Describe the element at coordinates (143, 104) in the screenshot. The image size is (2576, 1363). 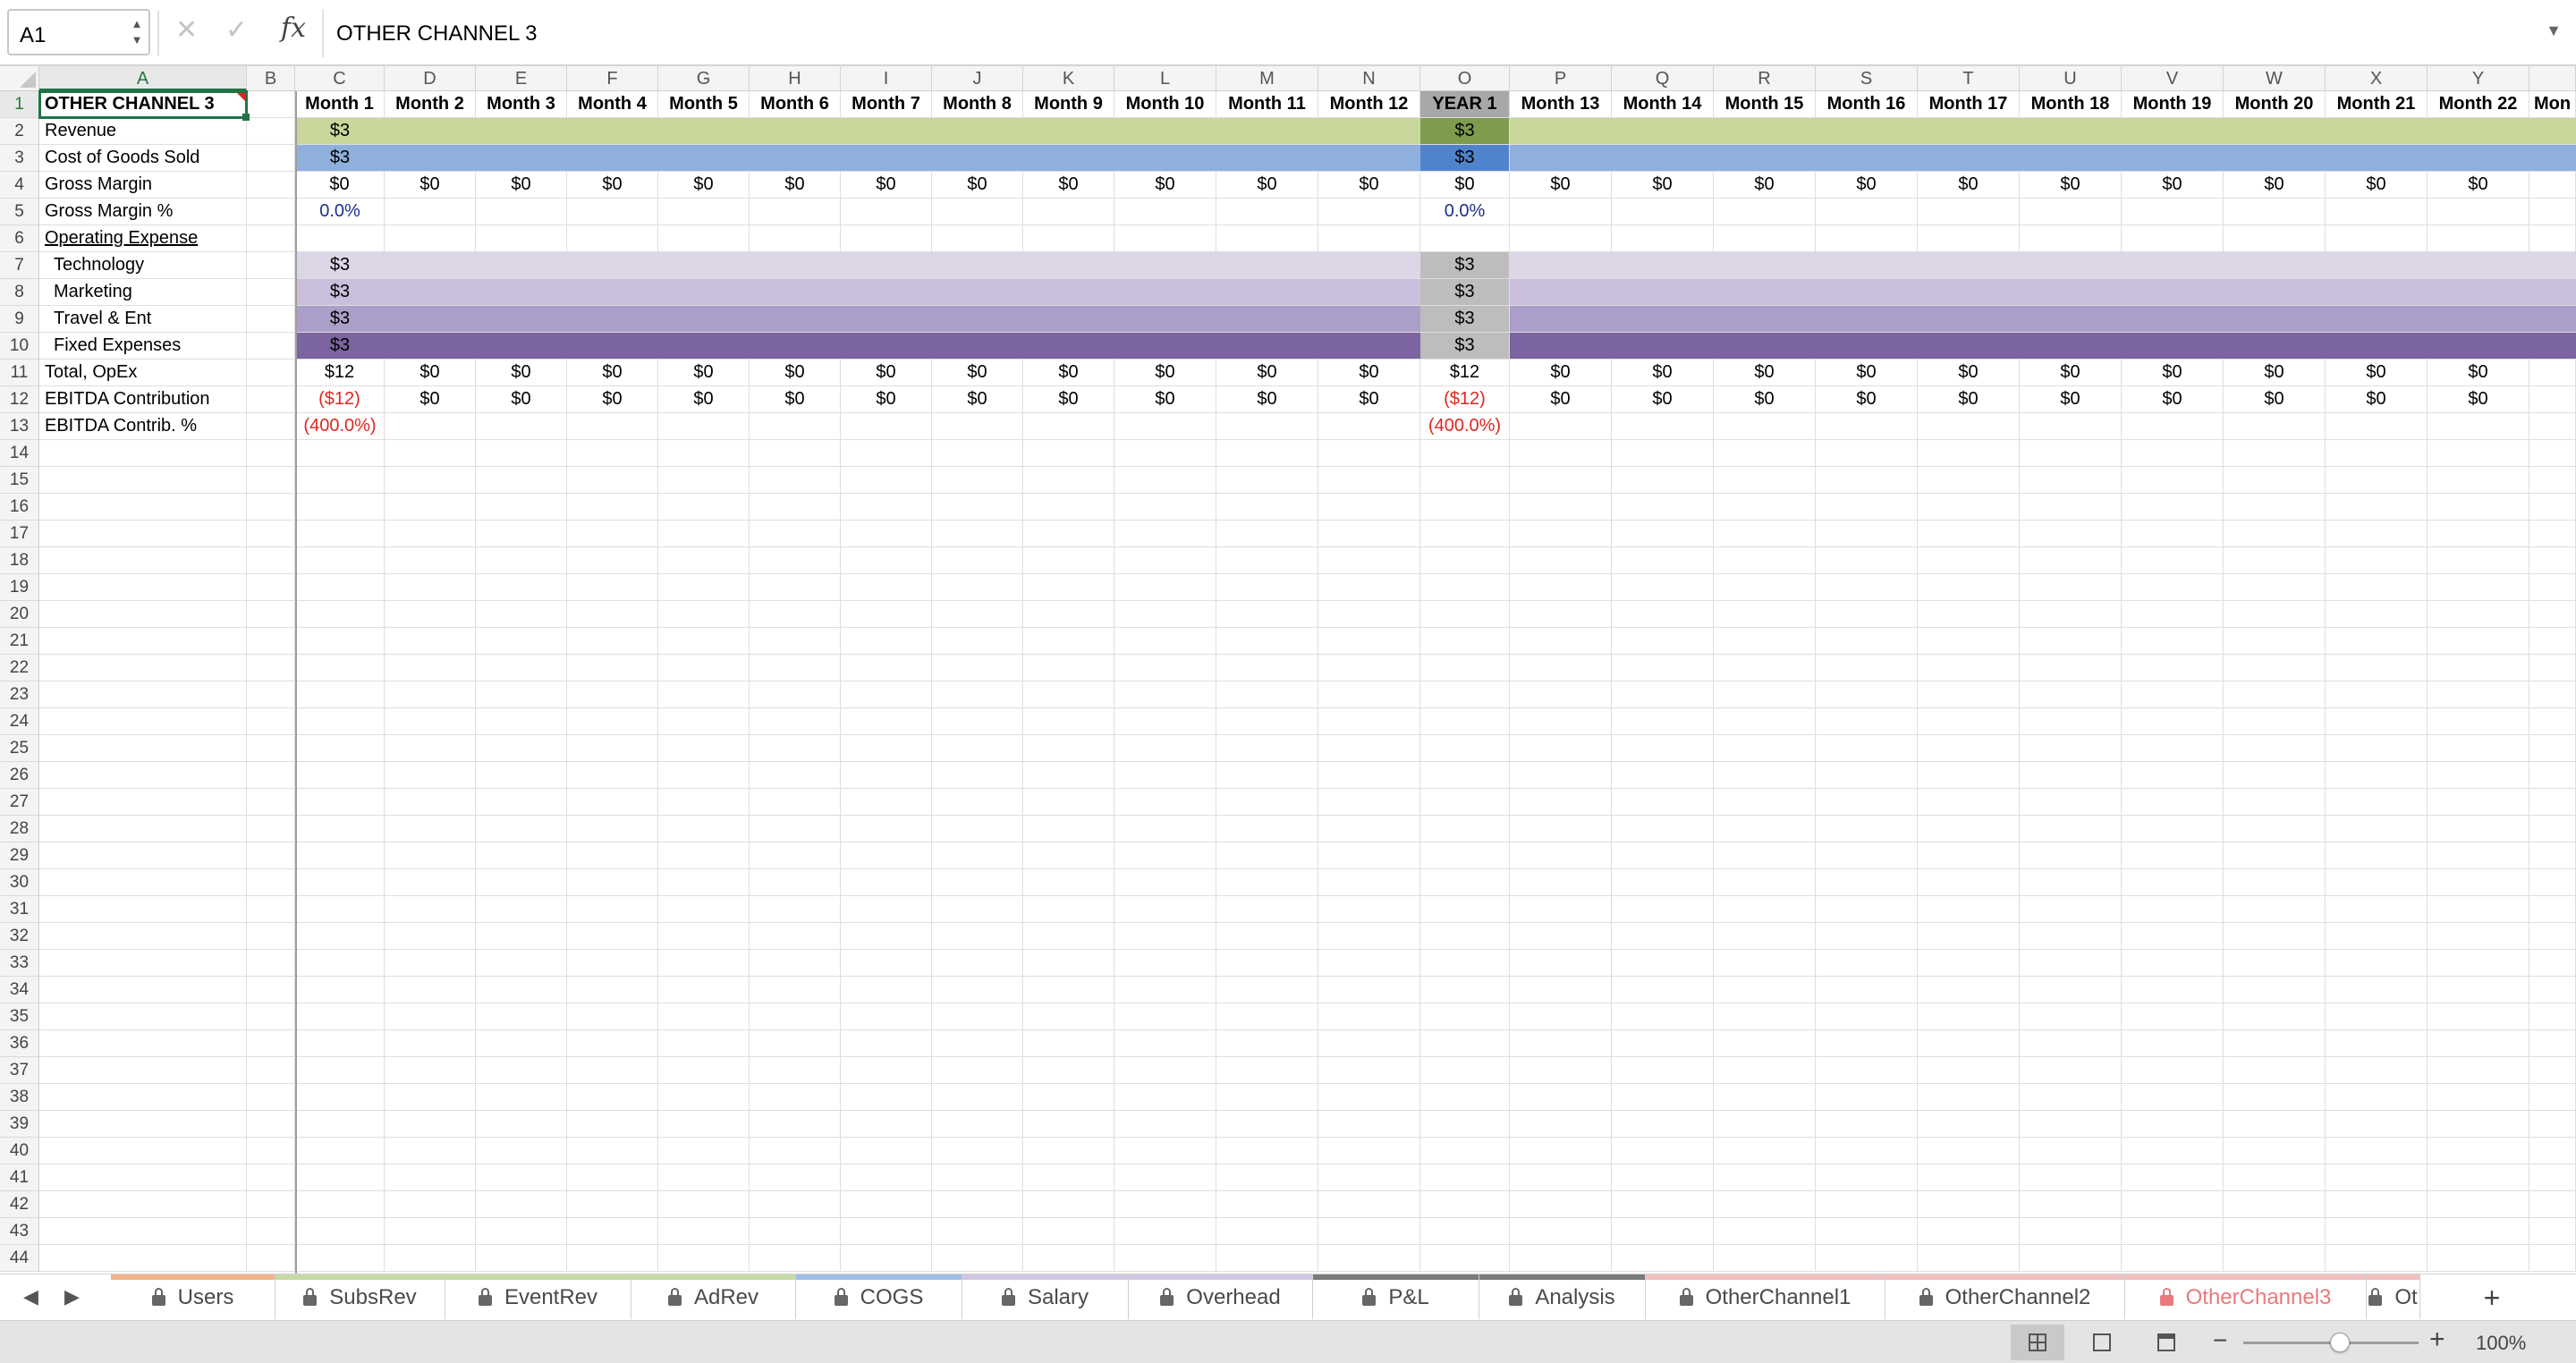
I see `sheet-title-cell: OTHER CHANNEL 3` at that location.